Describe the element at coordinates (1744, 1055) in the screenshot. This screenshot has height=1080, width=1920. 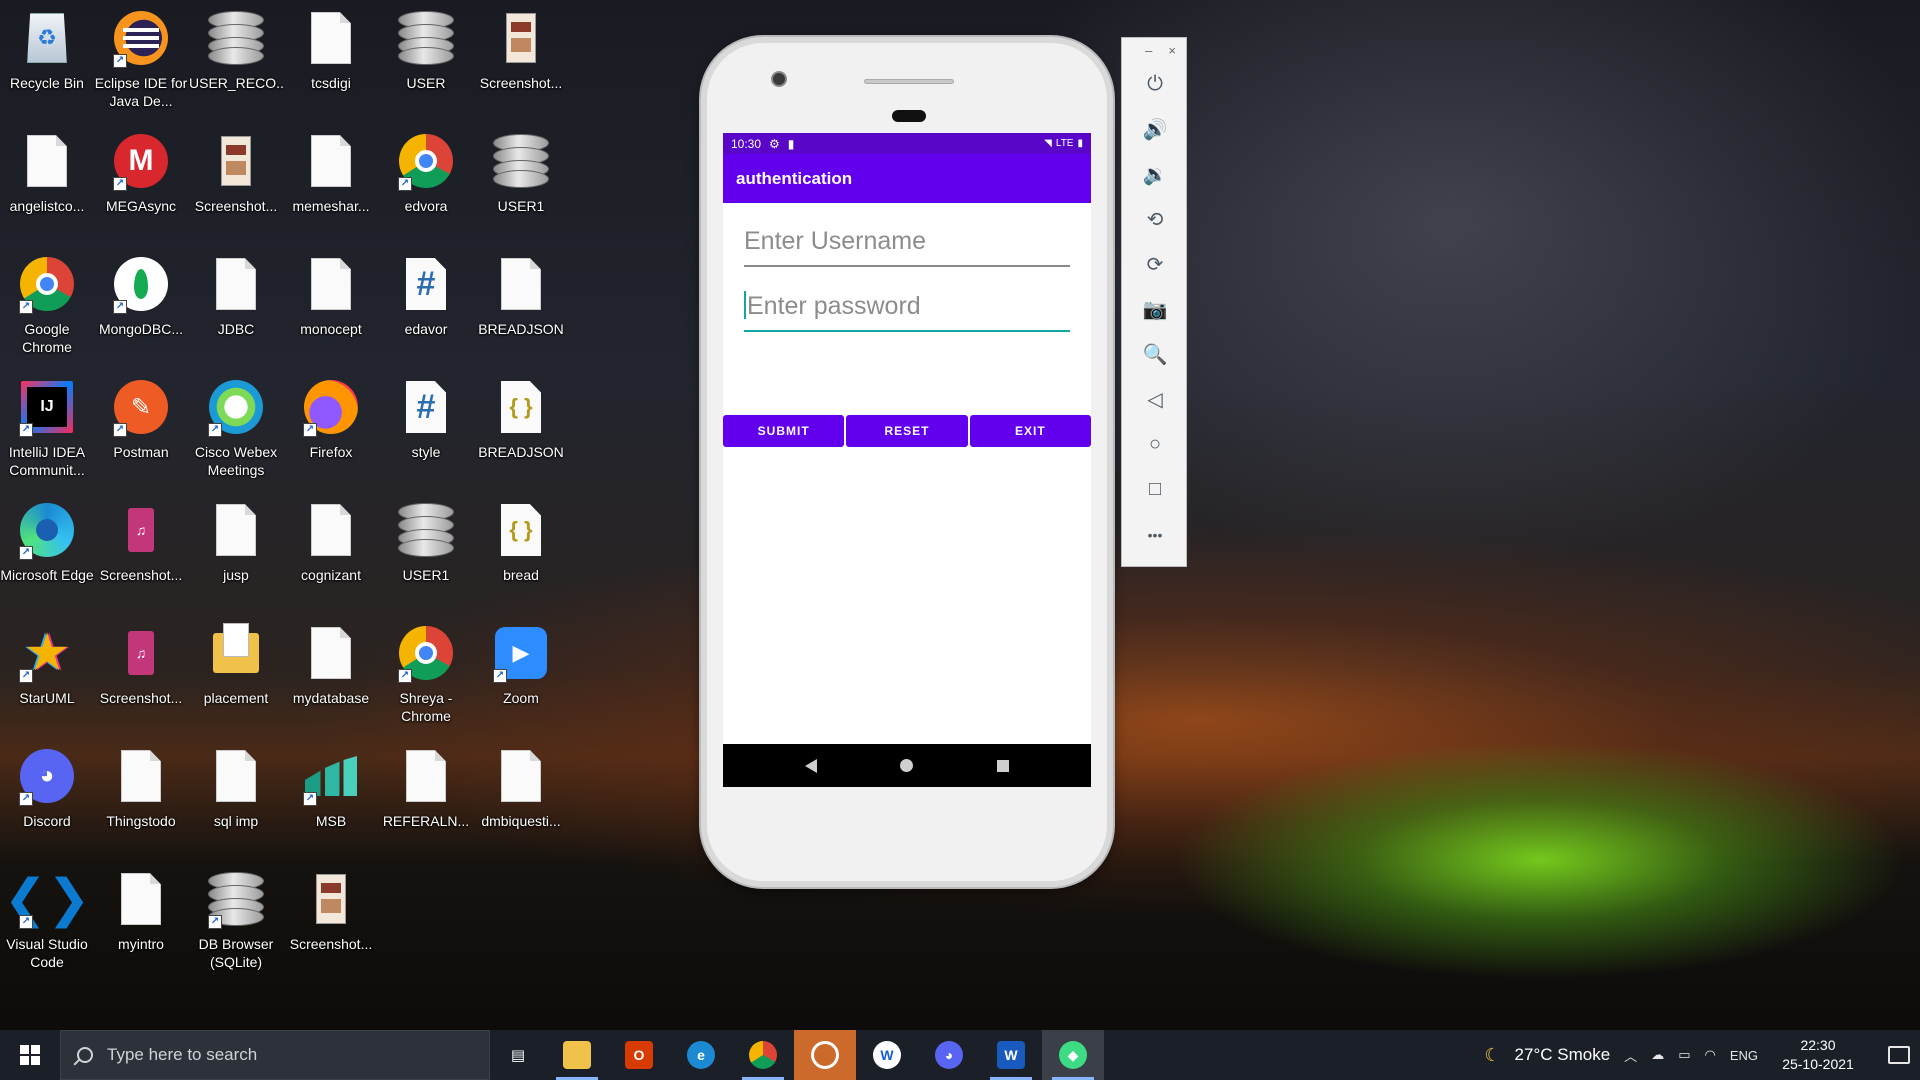
I see `language-indicator: ENG` at that location.